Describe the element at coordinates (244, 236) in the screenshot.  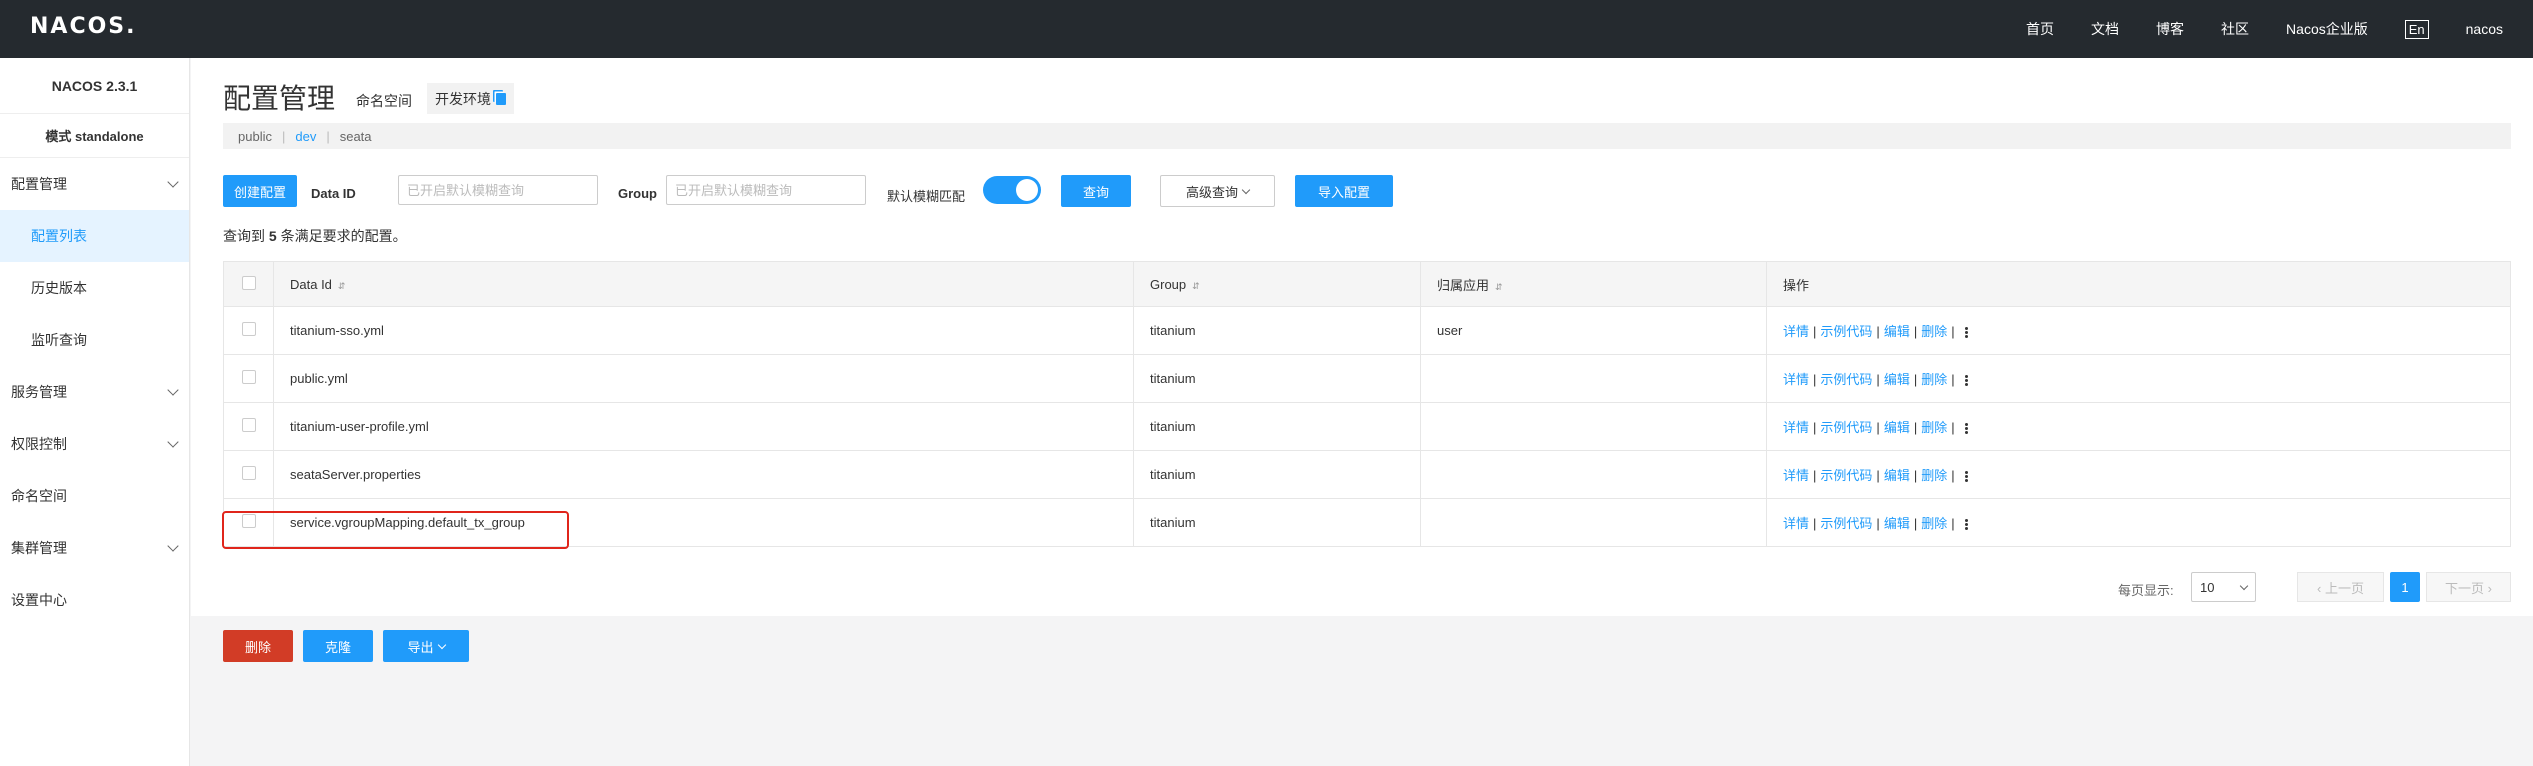
I see `result-prefix: 查询到` at that location.